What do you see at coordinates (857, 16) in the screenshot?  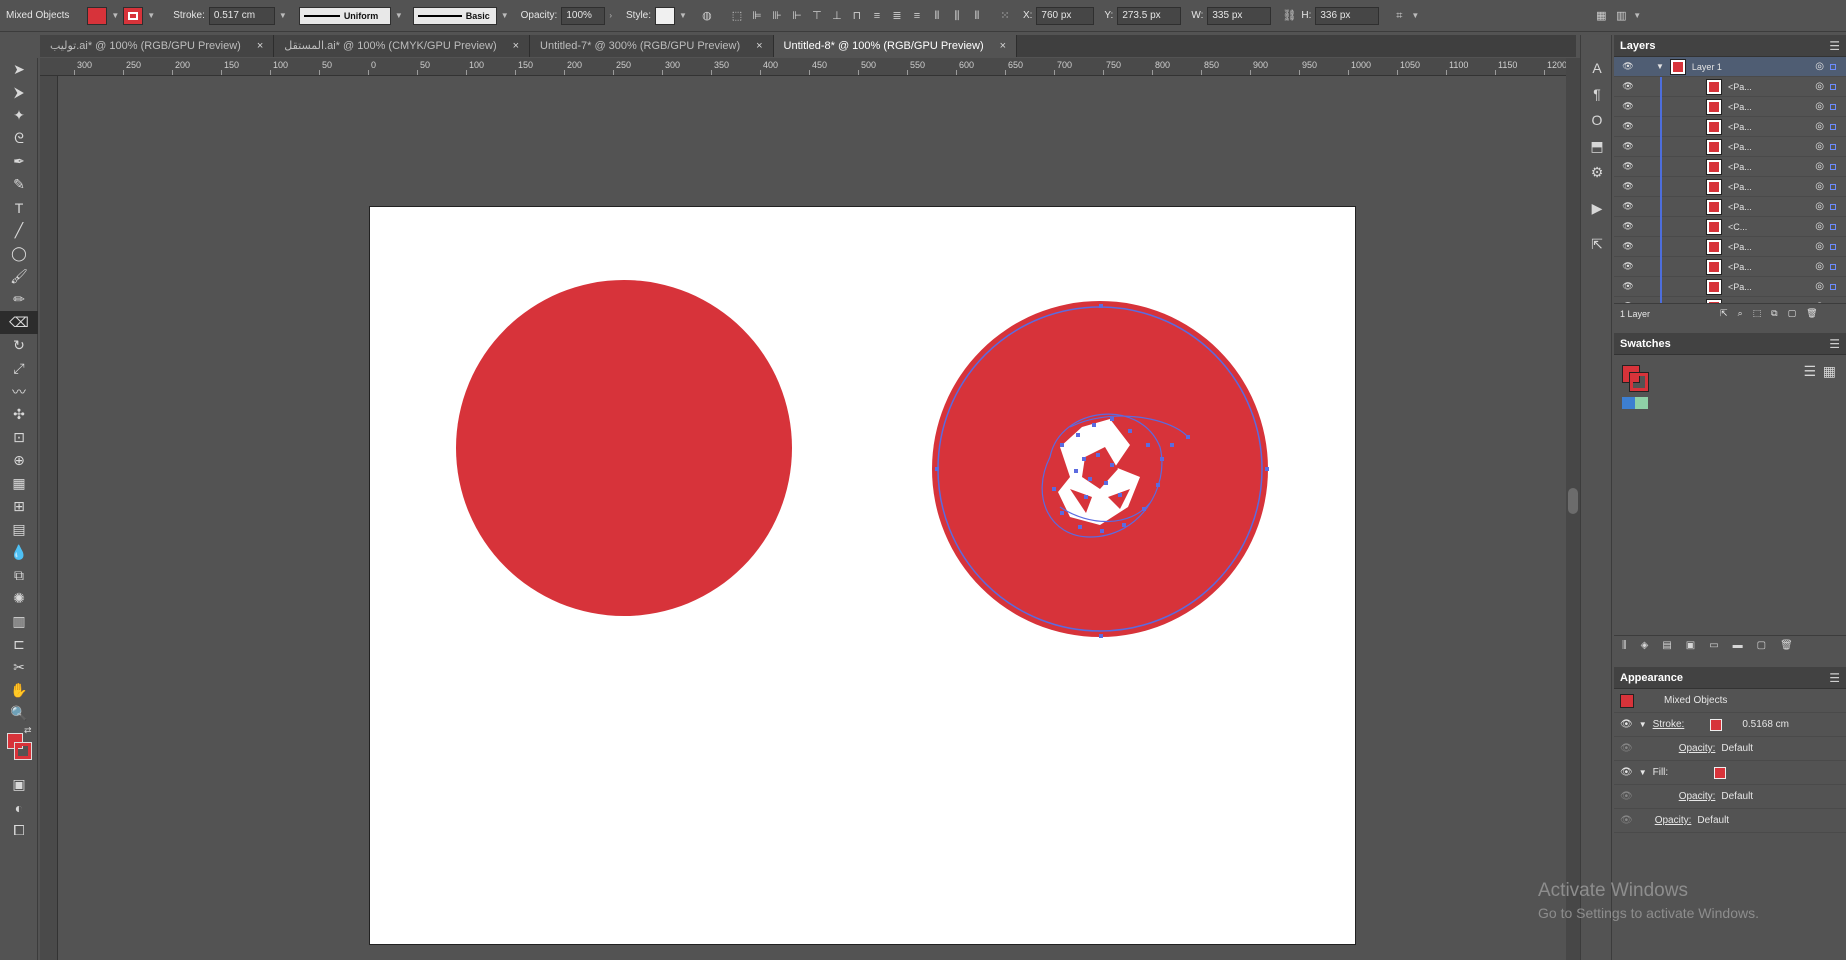 I see `align-bottom-icon: ⊓` at bounding box center [857, 16].